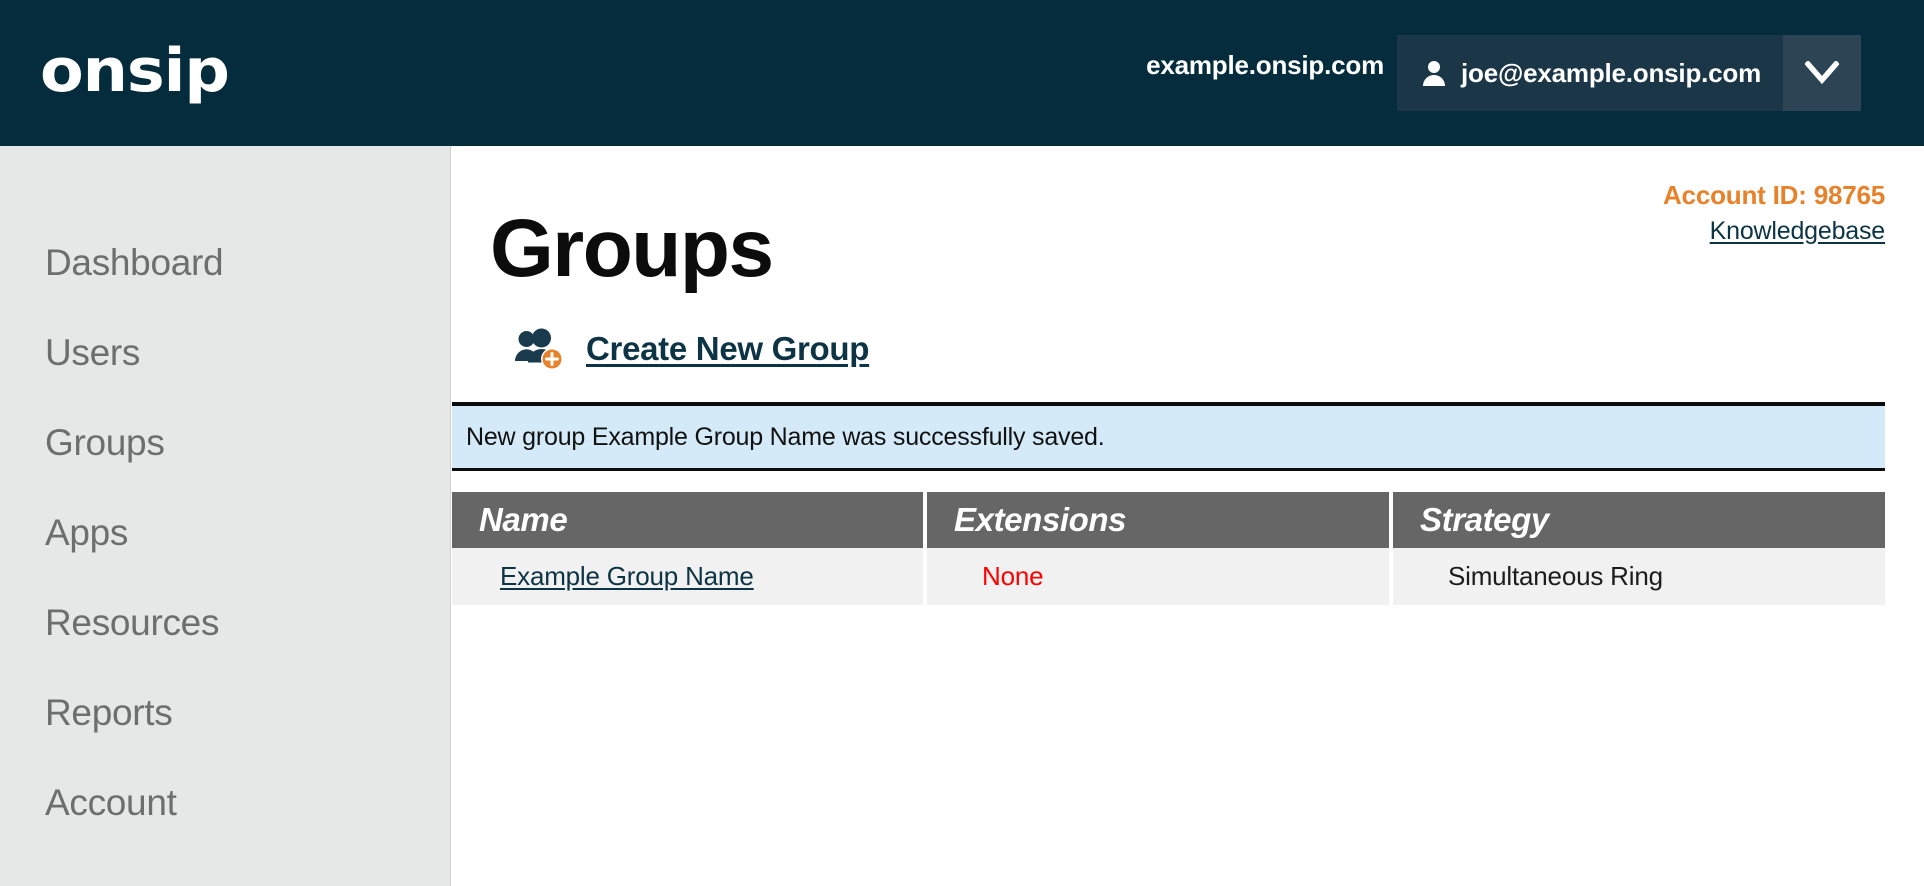 The height and width of the screenshot is (886, 1924). What do you see at coordinates (687, 520) in the screenshot?
I see `column-header-name: Name` at bounding box center [687, 520].